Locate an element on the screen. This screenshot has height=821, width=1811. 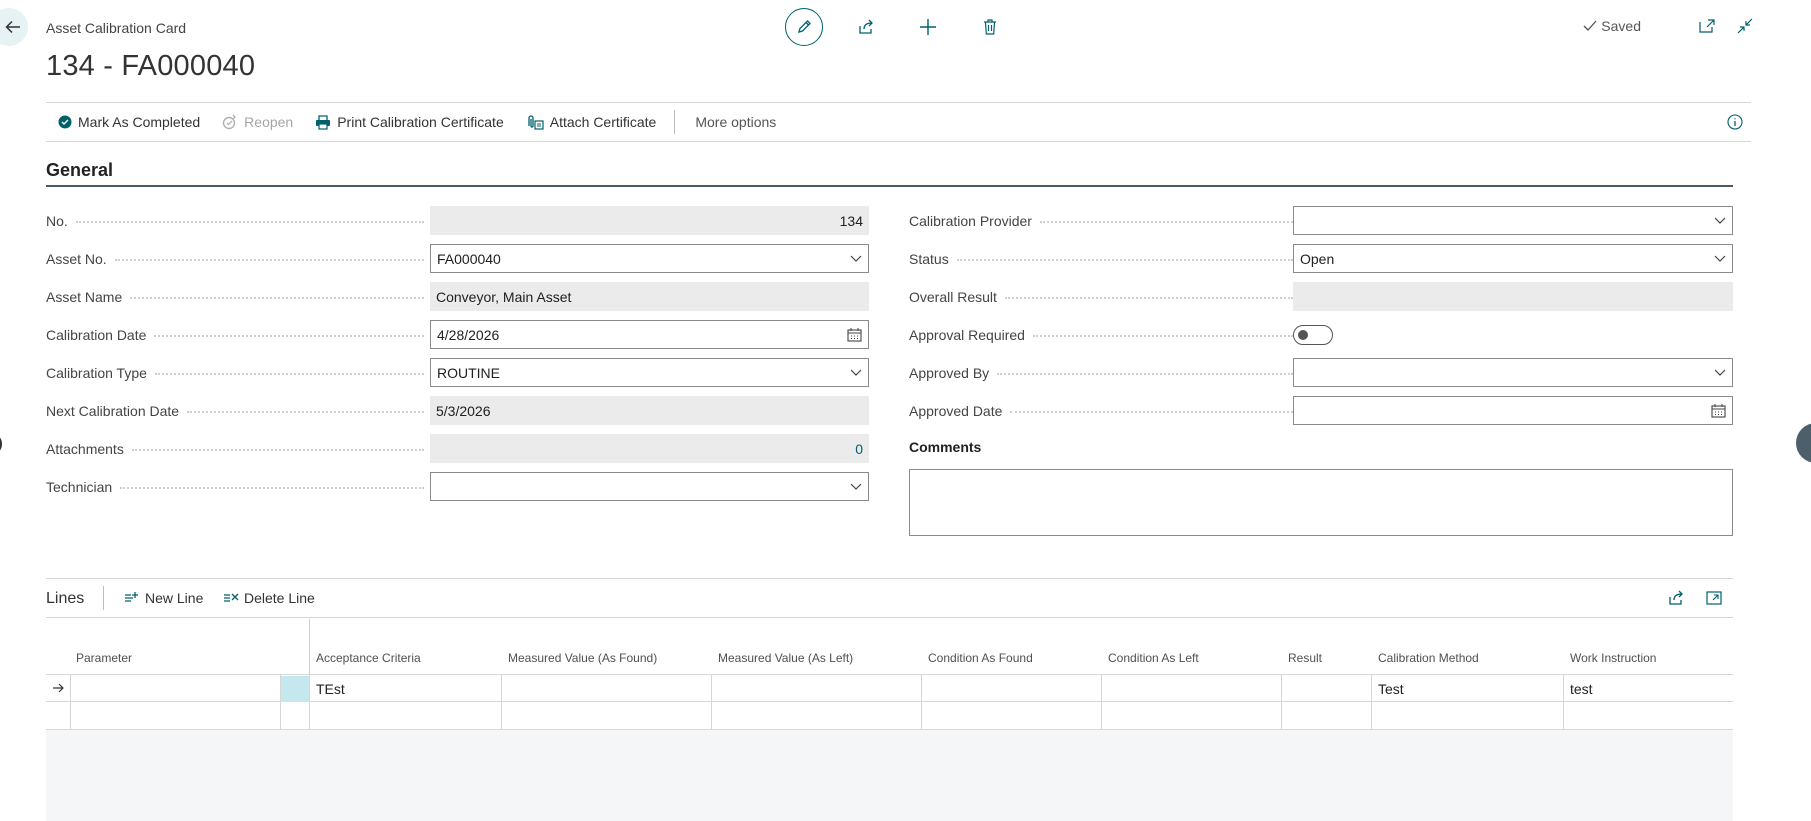
technician-field is located at coordinates (649, 486).